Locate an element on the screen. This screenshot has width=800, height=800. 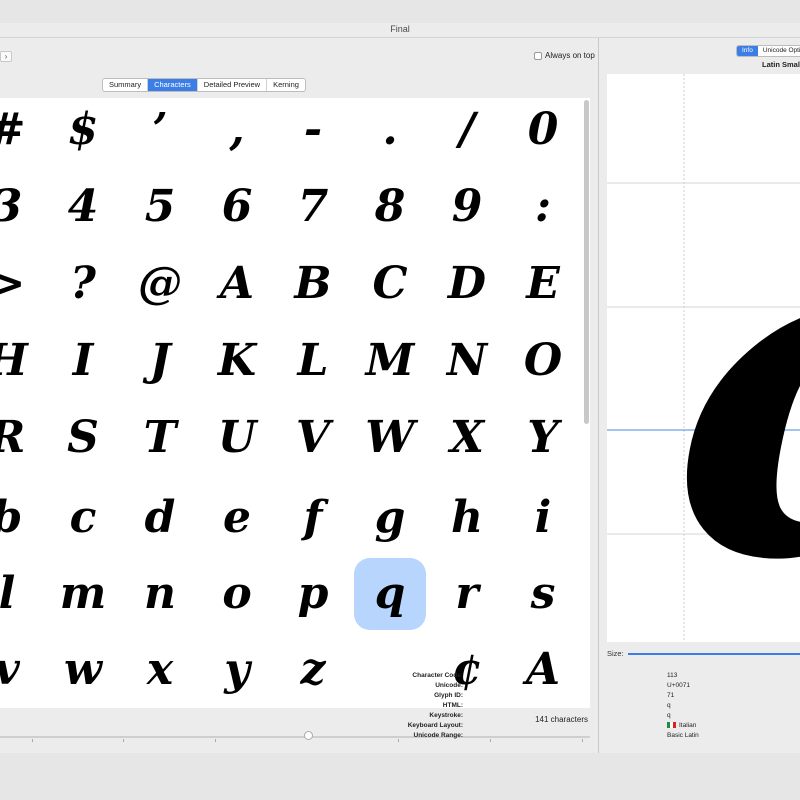
glyph-cell: I is located at coordinates (83, 361).